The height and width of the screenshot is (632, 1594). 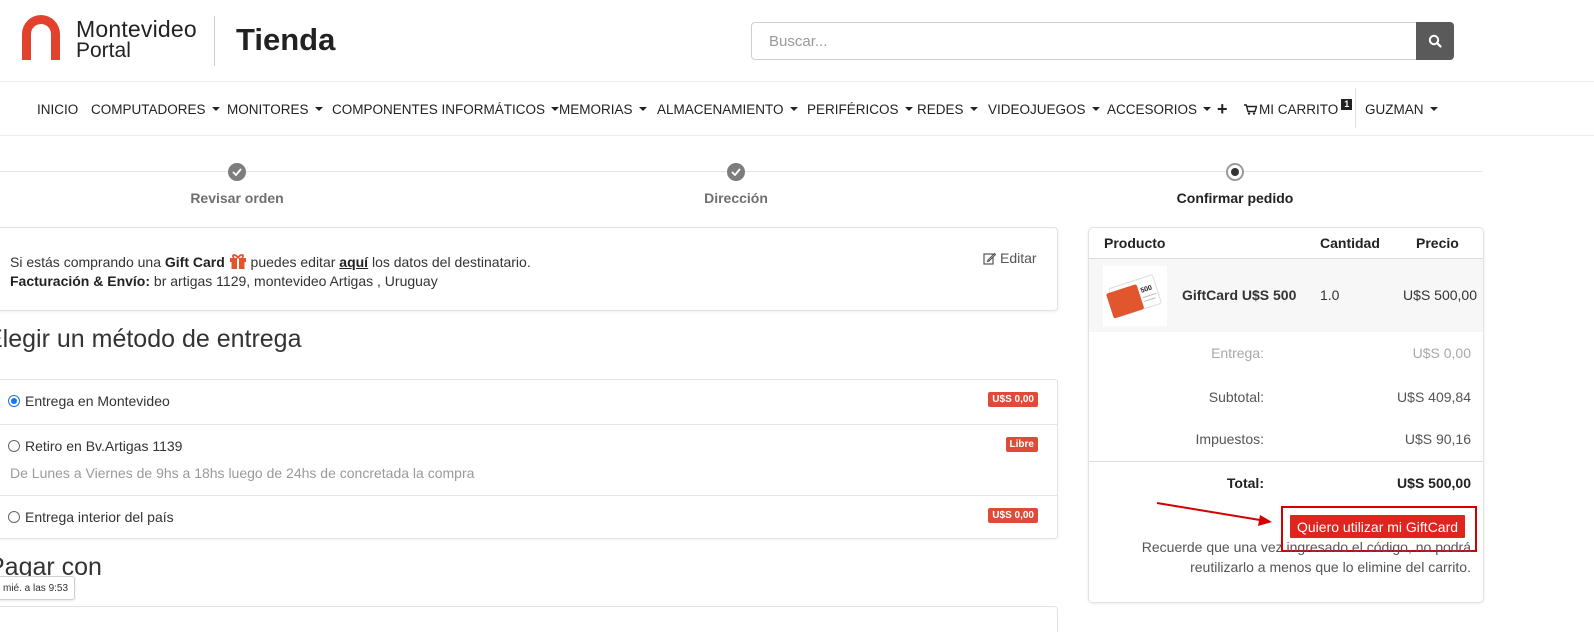 What do you see at coordinates (14, 401) in the screenshot?
I see `radio-button-selected` at bounding box center [14, 401].